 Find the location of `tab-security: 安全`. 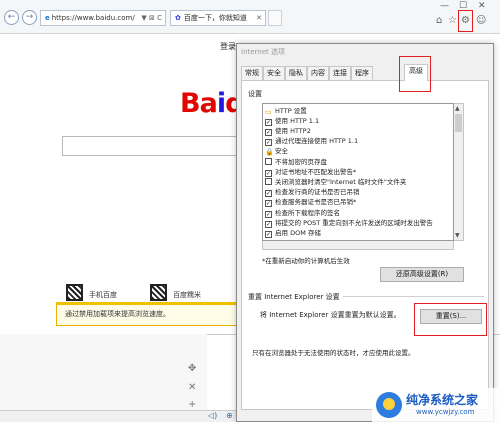

tab-security: 安全 is located at coordinates (274, 73).